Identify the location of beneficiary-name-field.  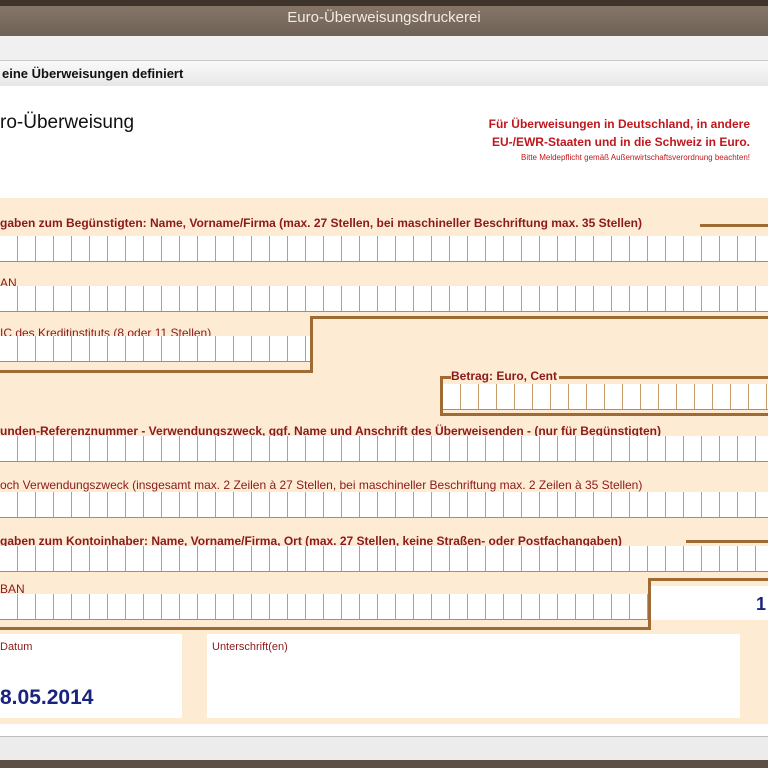
(384, 249).